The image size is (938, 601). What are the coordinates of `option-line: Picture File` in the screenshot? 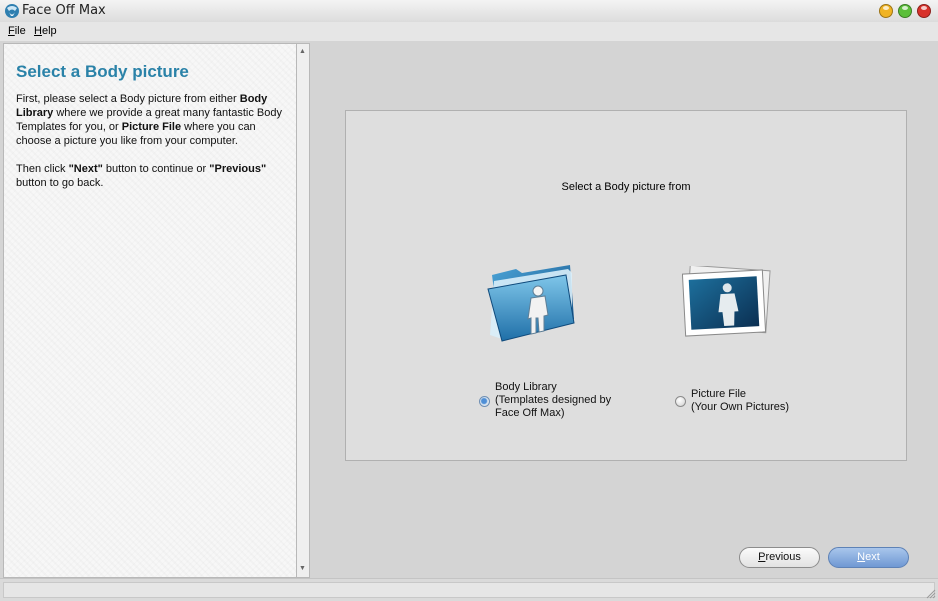 It's located at (719, 394).